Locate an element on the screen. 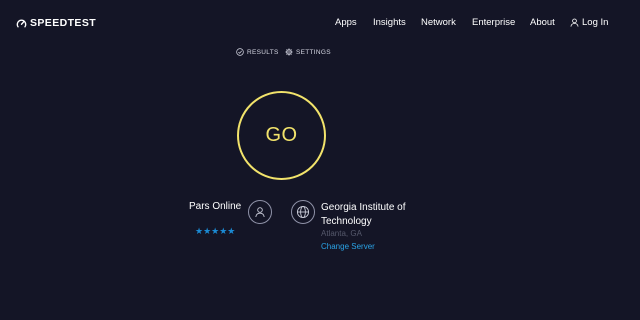  nav-about: About is located at coordinates (542, 22).